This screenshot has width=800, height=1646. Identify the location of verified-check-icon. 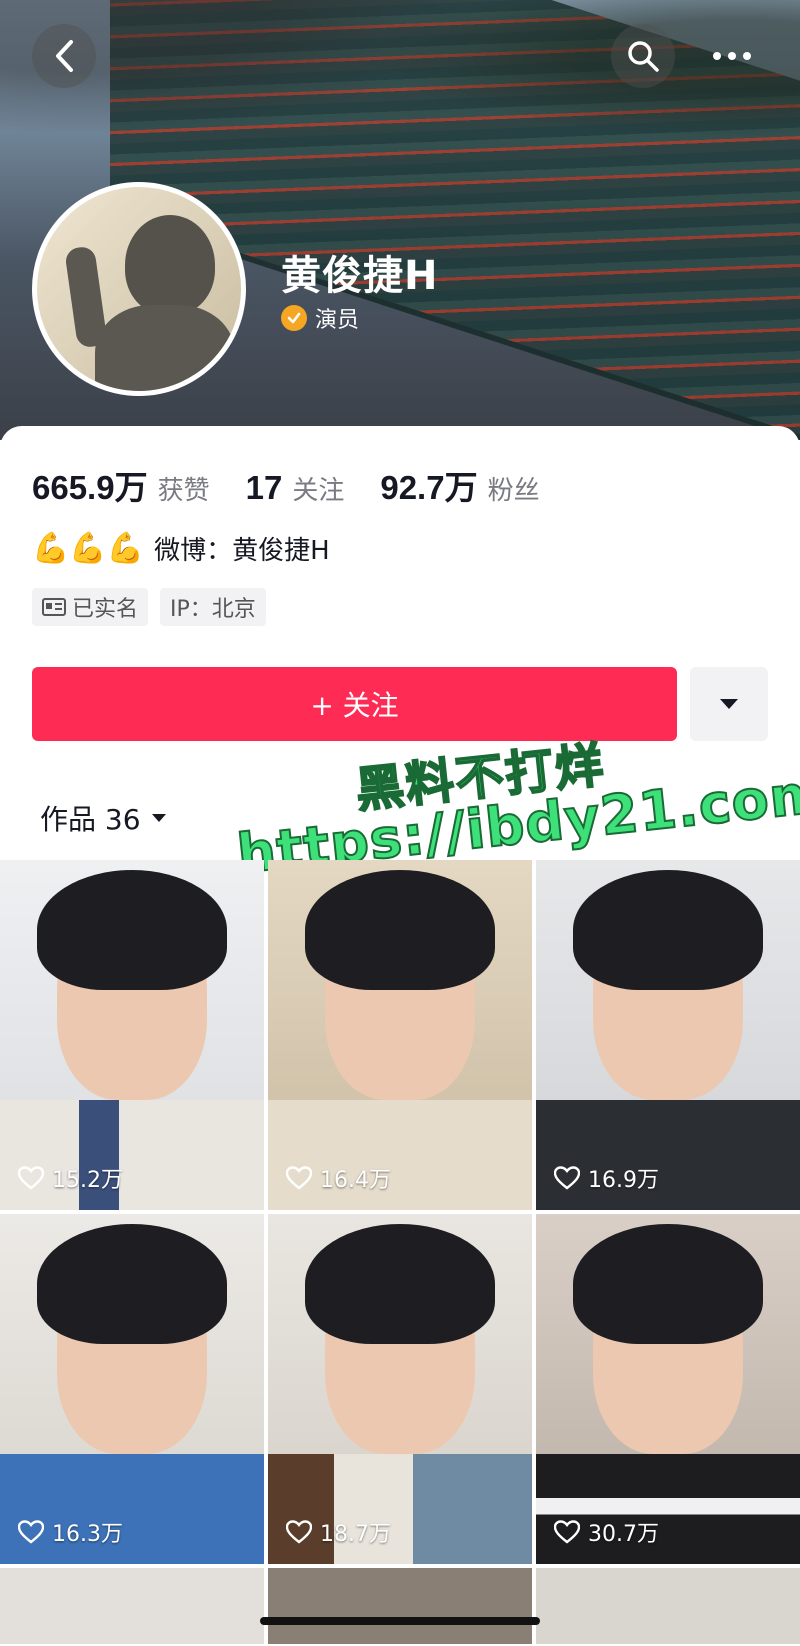
(294, 318).